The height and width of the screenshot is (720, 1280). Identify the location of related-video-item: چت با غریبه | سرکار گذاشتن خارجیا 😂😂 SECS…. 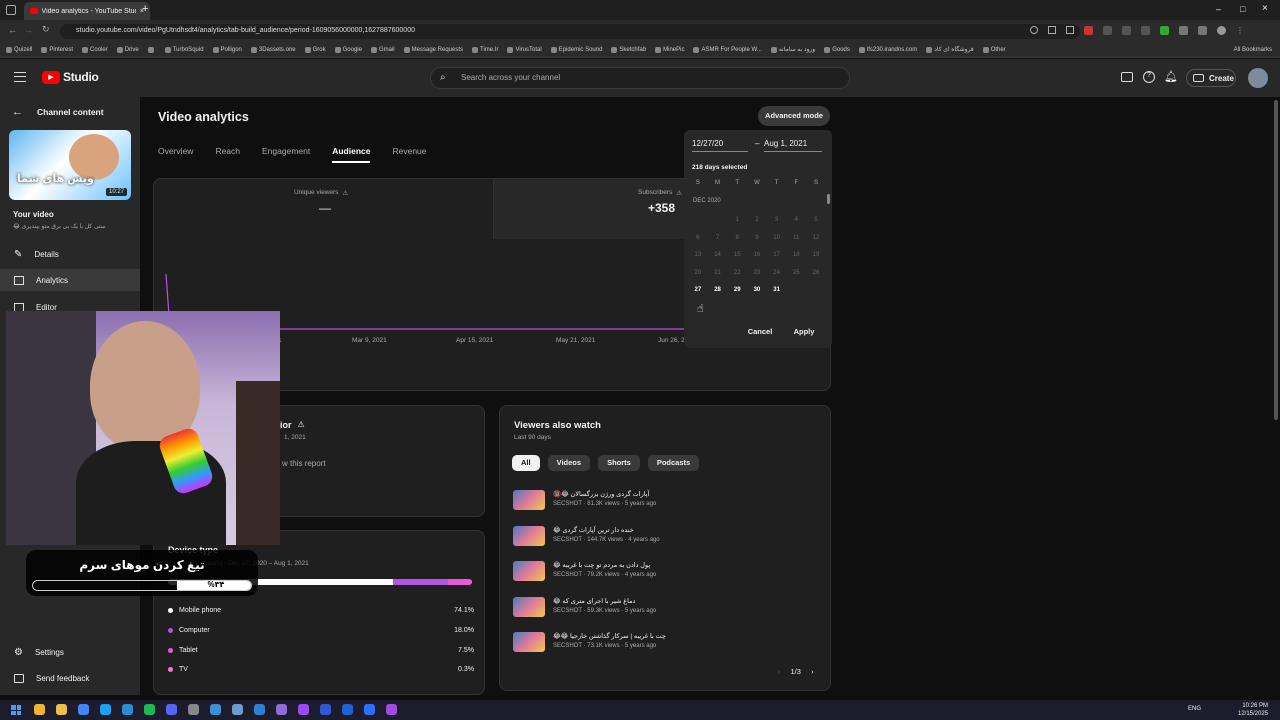
(638, 643).